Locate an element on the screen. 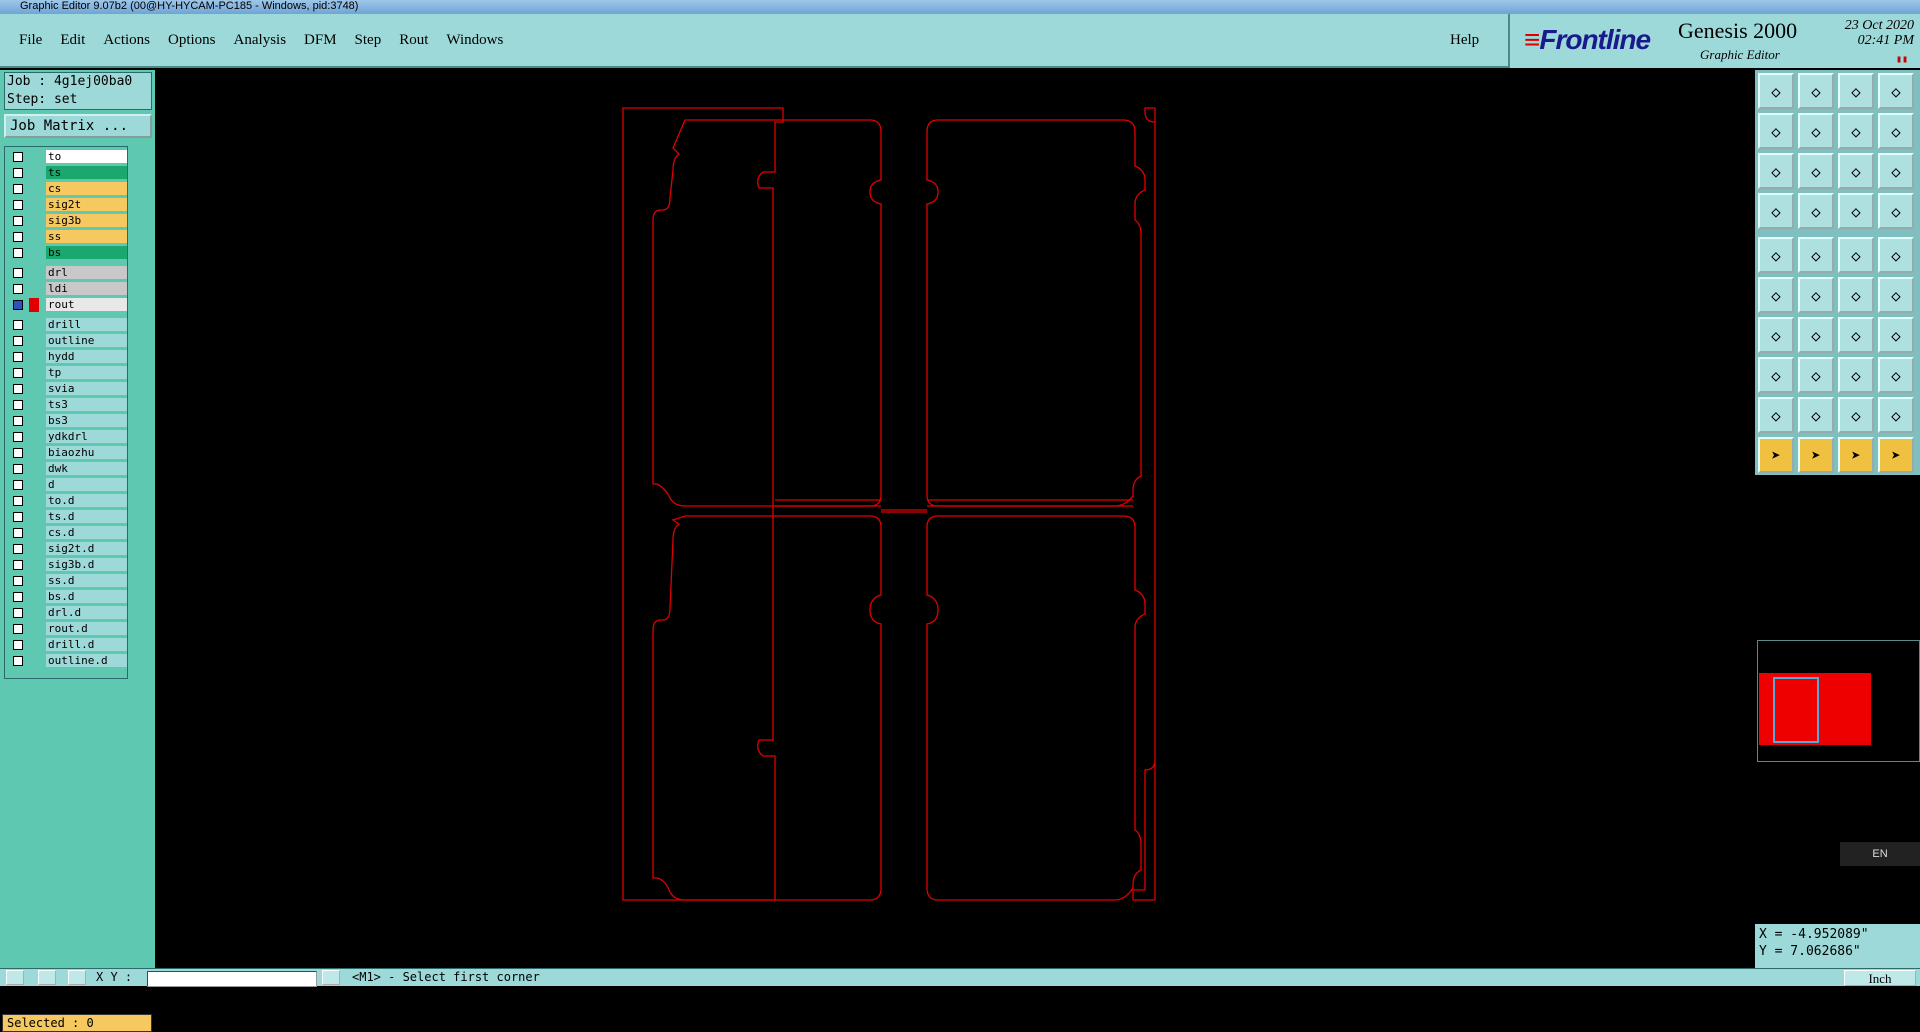 The height and width of the screenshot is (1032, 1920). layer-name: ydkdrl is located at coordinates (86, 436).